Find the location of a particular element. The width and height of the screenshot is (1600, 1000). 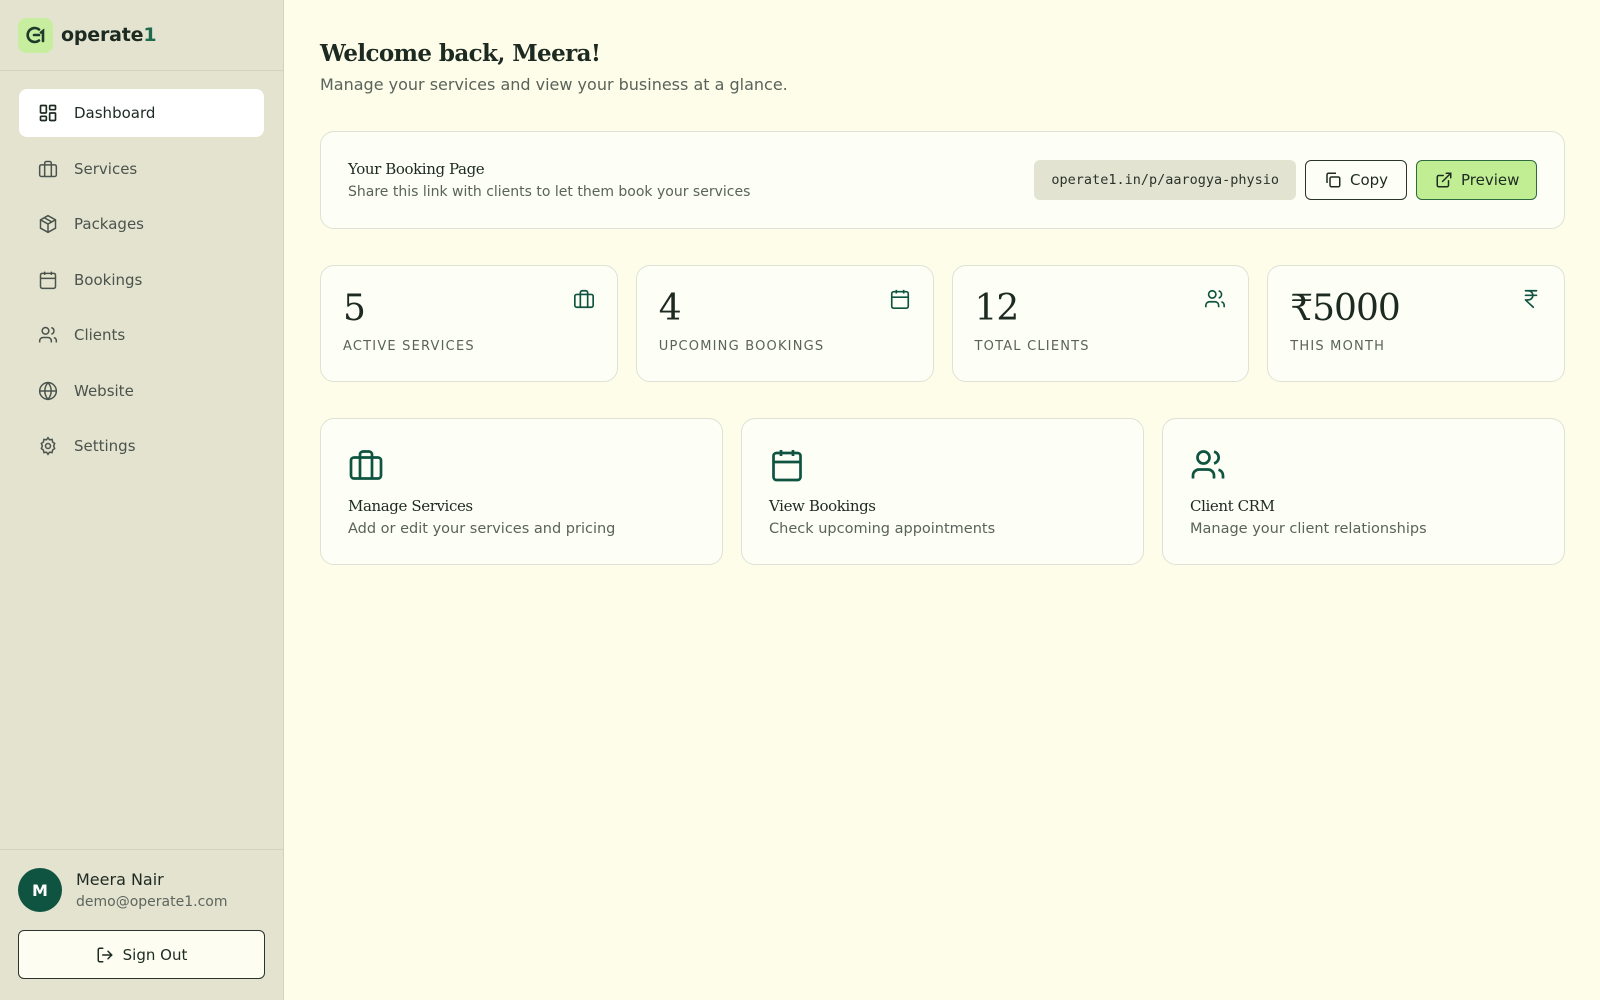

sidebar-item-label: Services is located at coordinates (106, 168).